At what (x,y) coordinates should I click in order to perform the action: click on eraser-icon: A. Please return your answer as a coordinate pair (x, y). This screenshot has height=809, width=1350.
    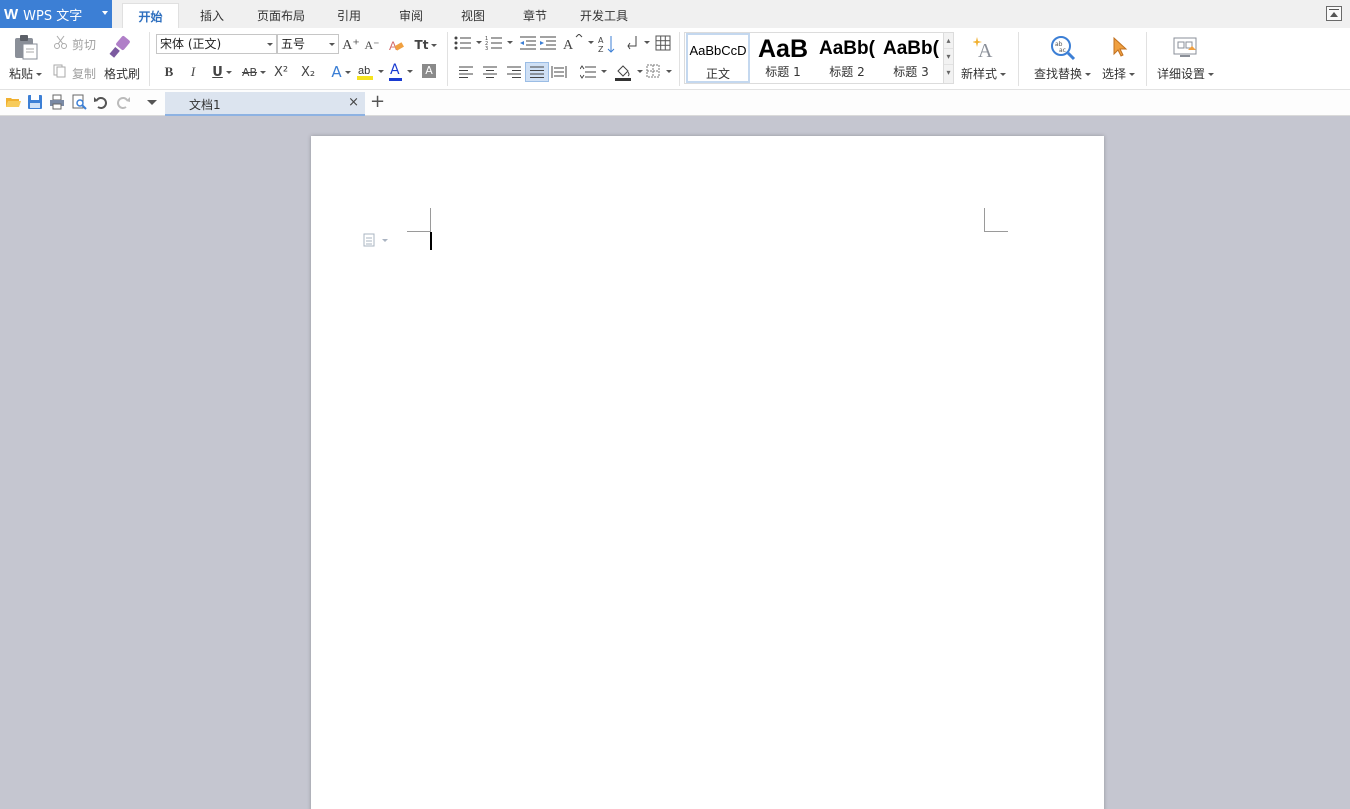
    Looking at the image, I should click on (396, 45).